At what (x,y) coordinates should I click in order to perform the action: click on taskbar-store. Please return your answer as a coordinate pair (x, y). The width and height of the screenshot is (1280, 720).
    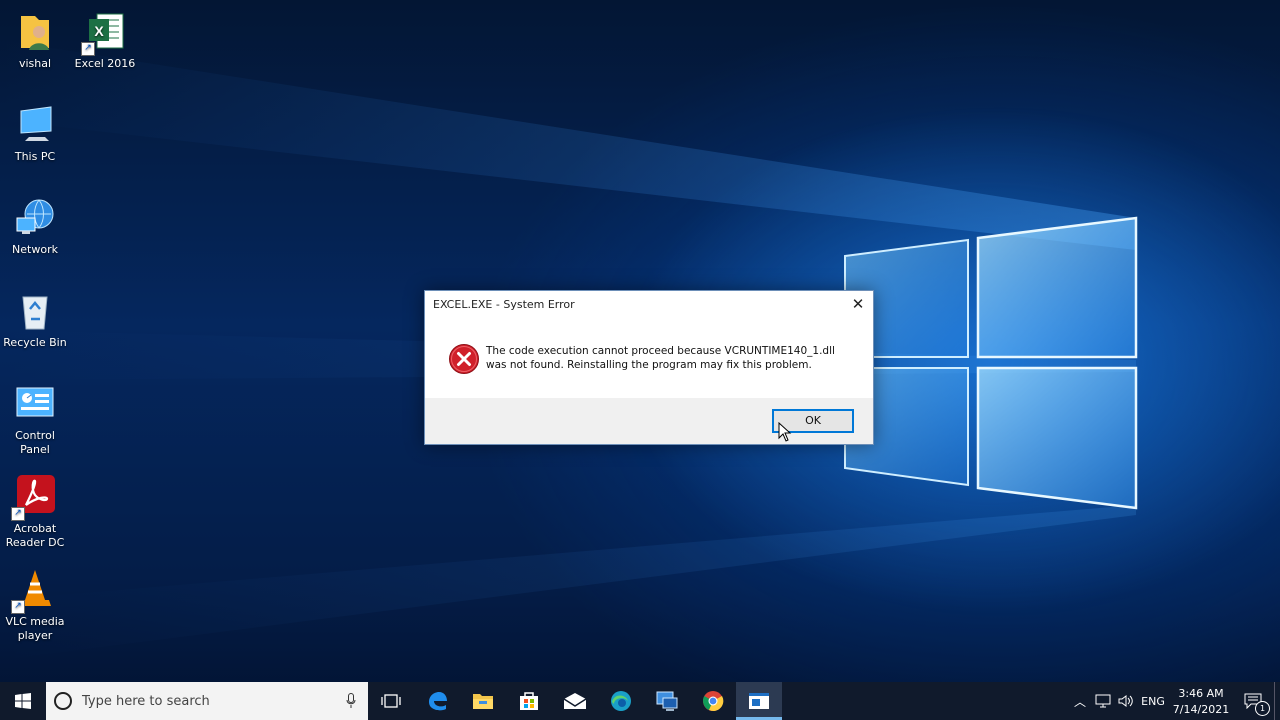
    Looking at the image, I should click on (529, 701).